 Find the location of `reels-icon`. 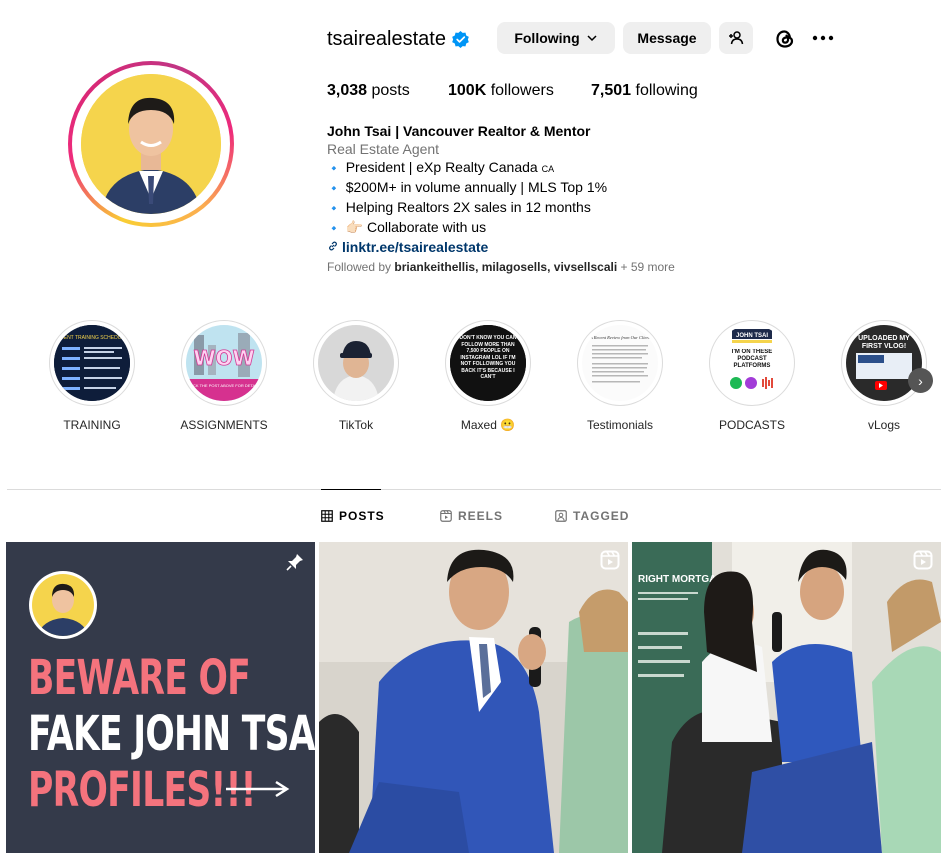

reels-icon is located at coordinates (446, 516).